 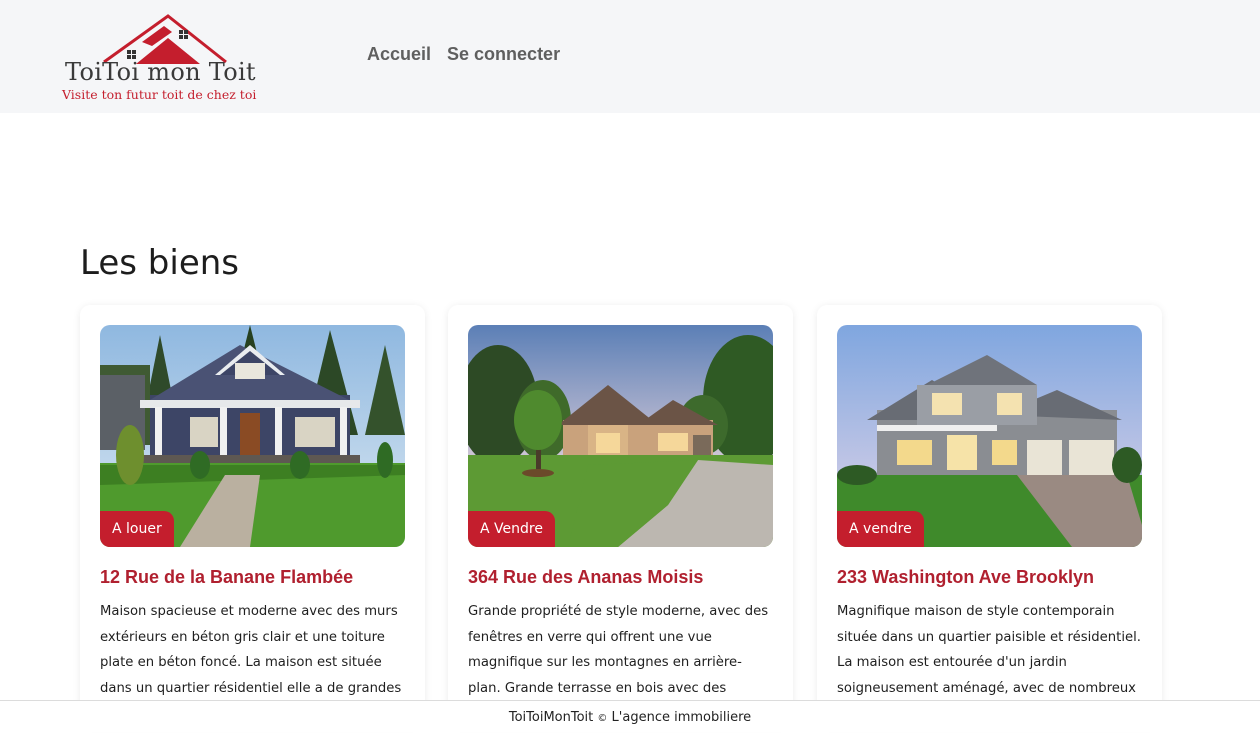 I want to click on property-photo: A louer, so click(x=252, y=436).